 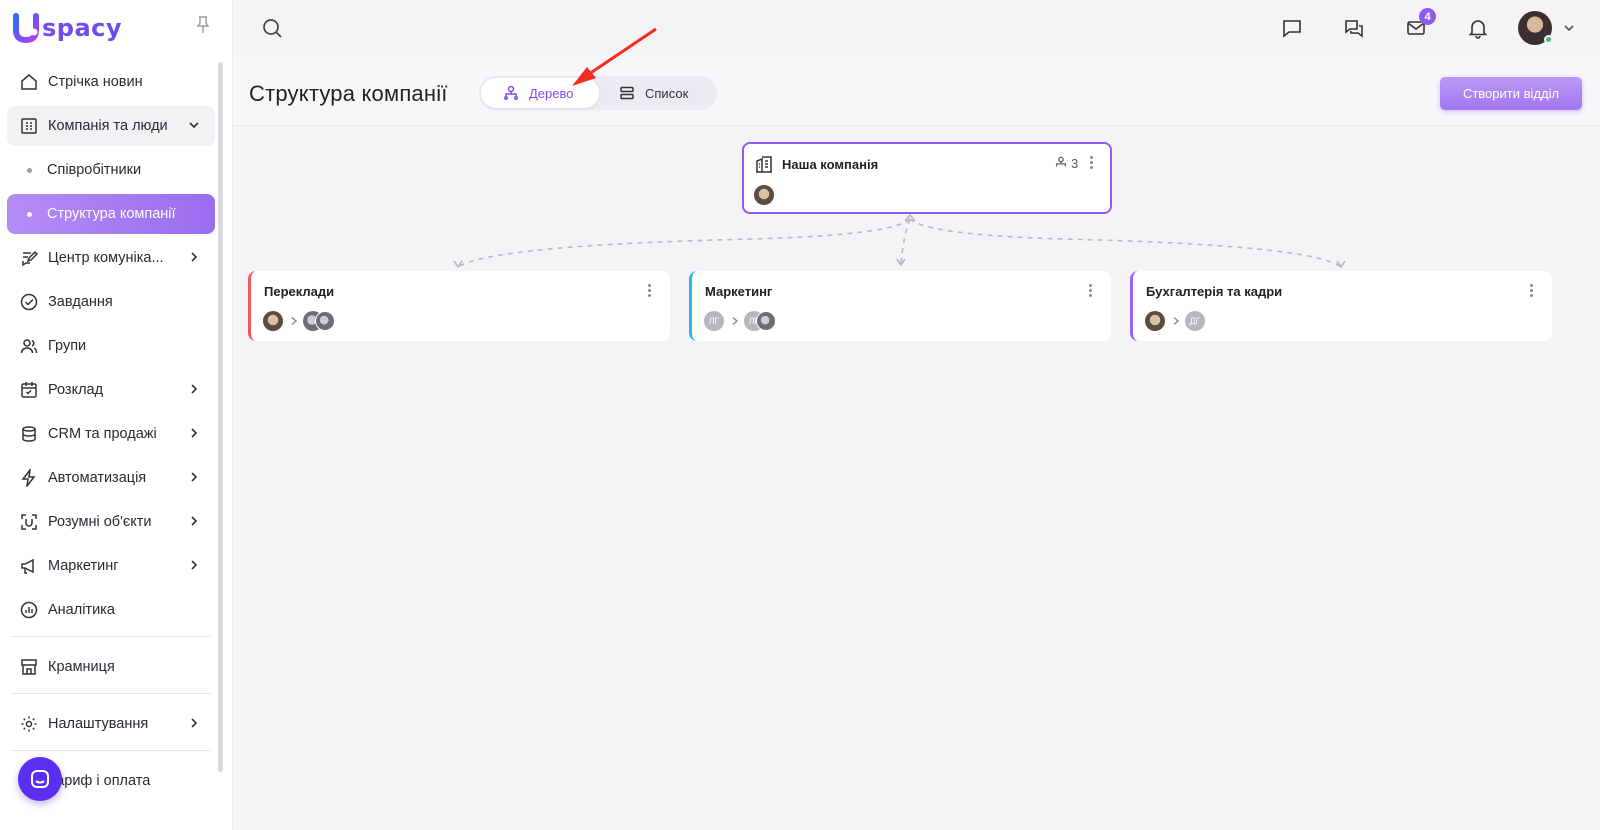 I want to click on root-company-card: Наша компанія 3, so click(x=927, y=178).